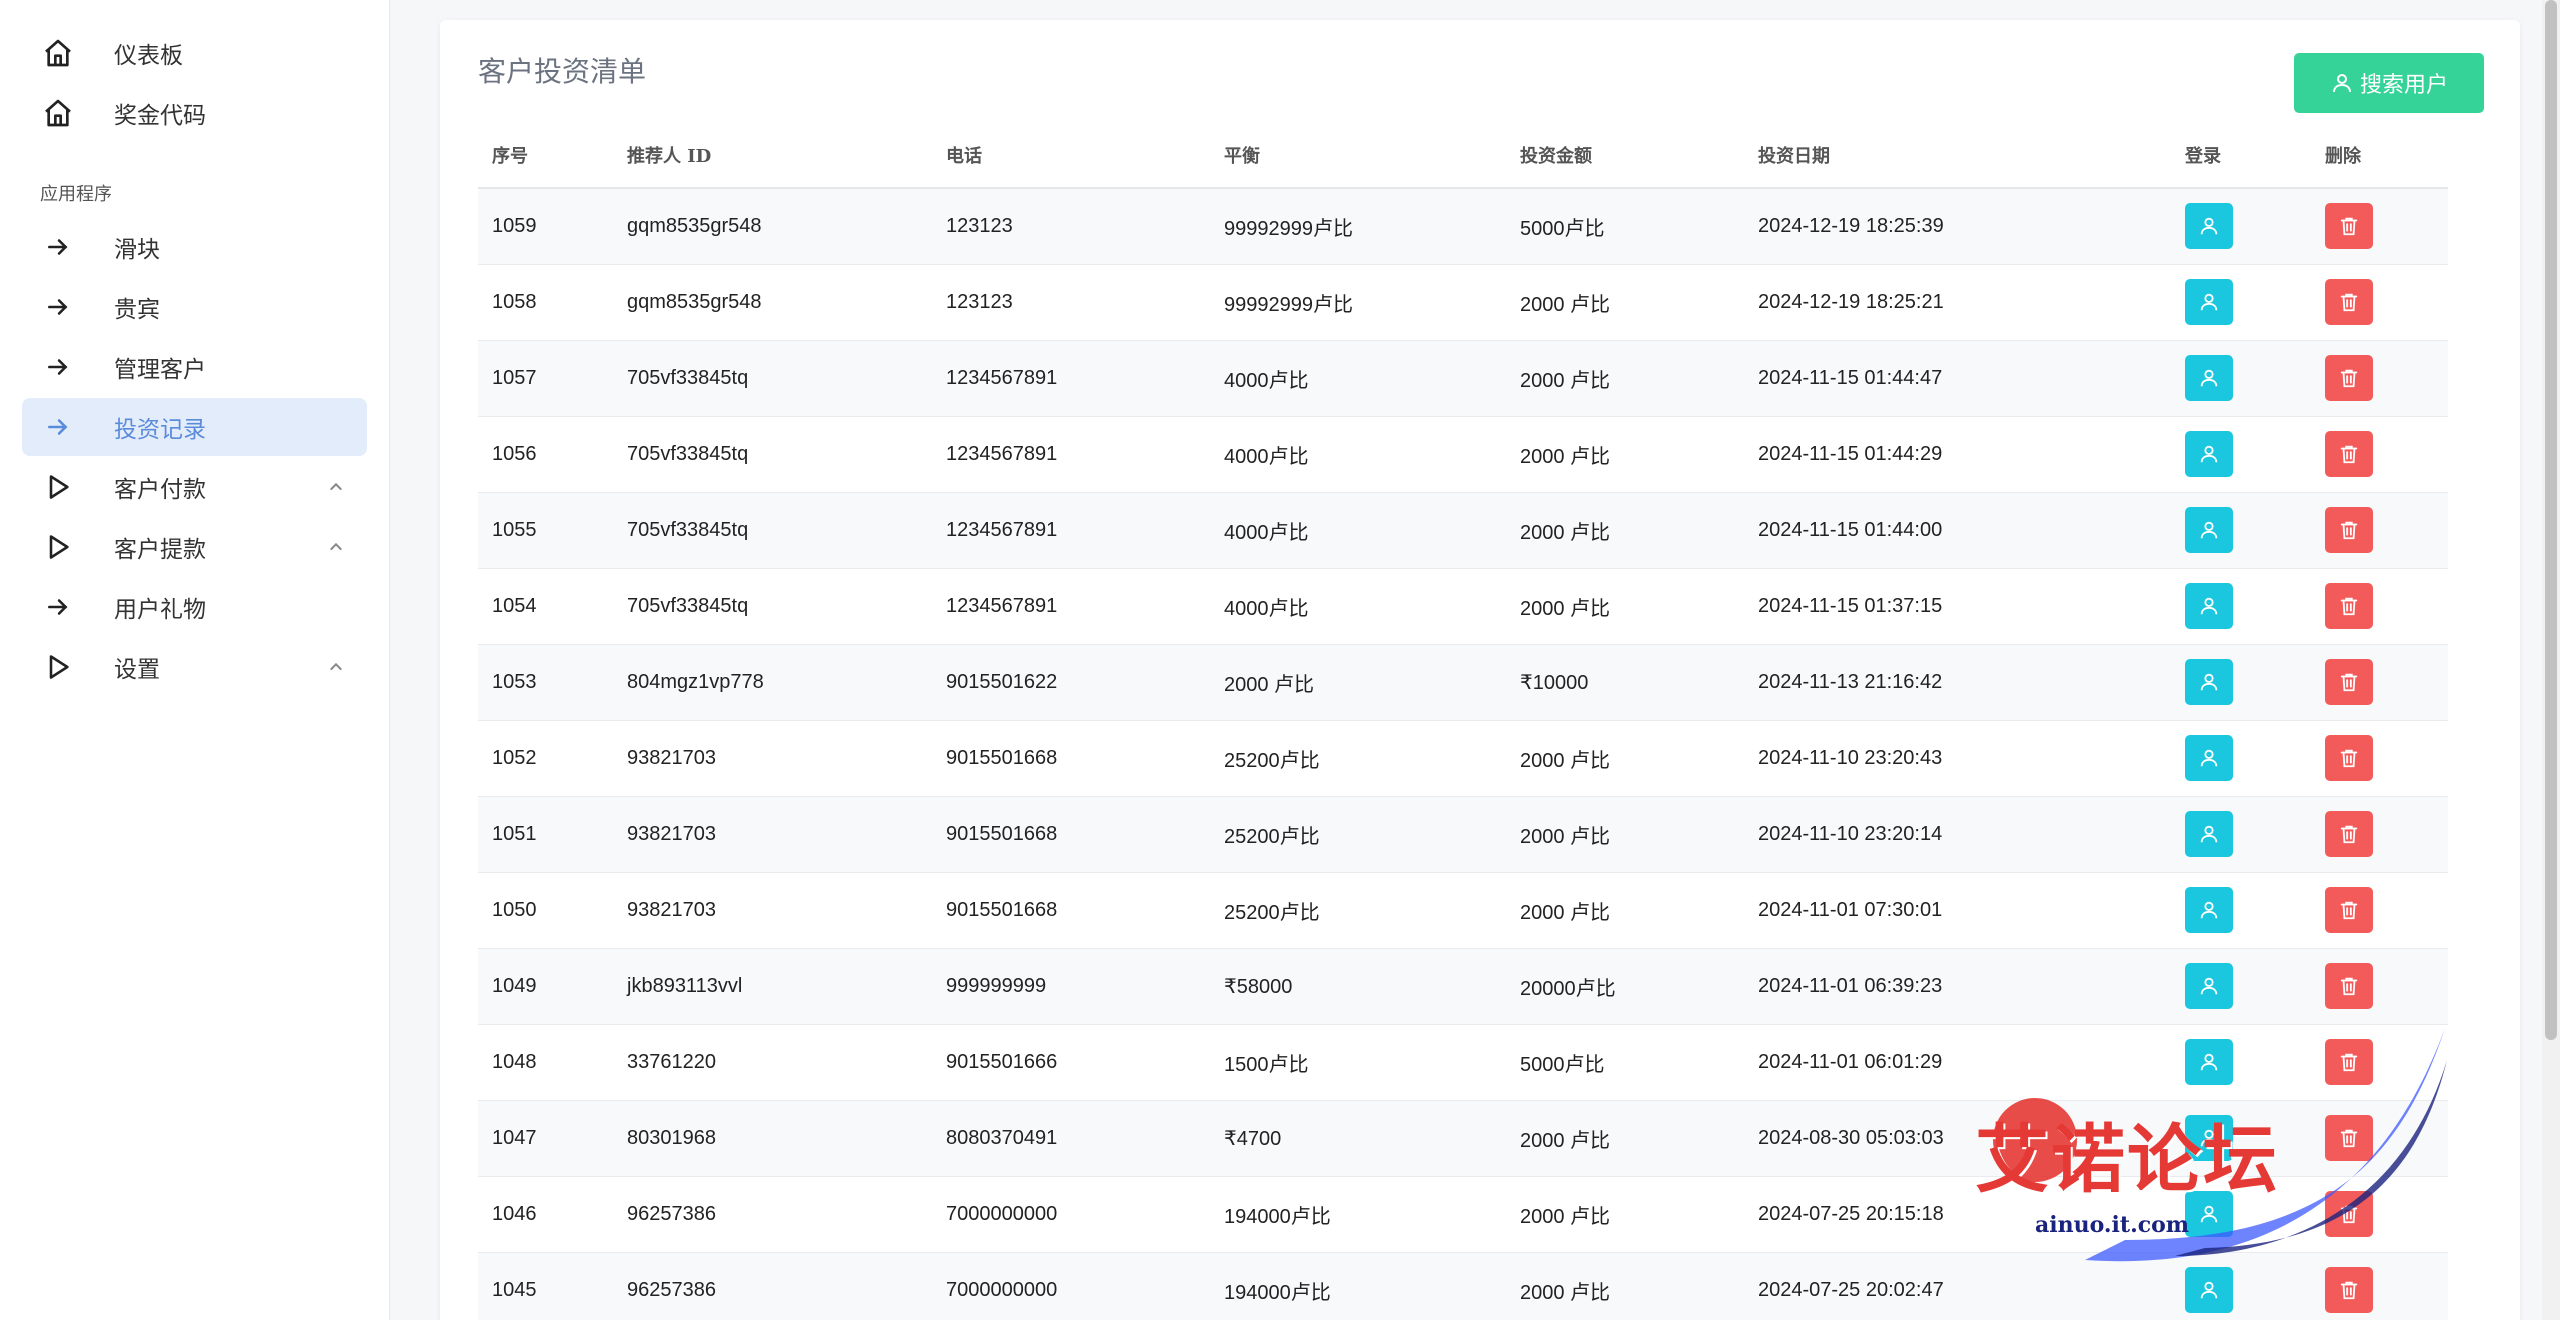 The height and width of the screenshot is (1320, 2560). I want to click on cell-referrer-id: 33761220, so click(671, 1061).